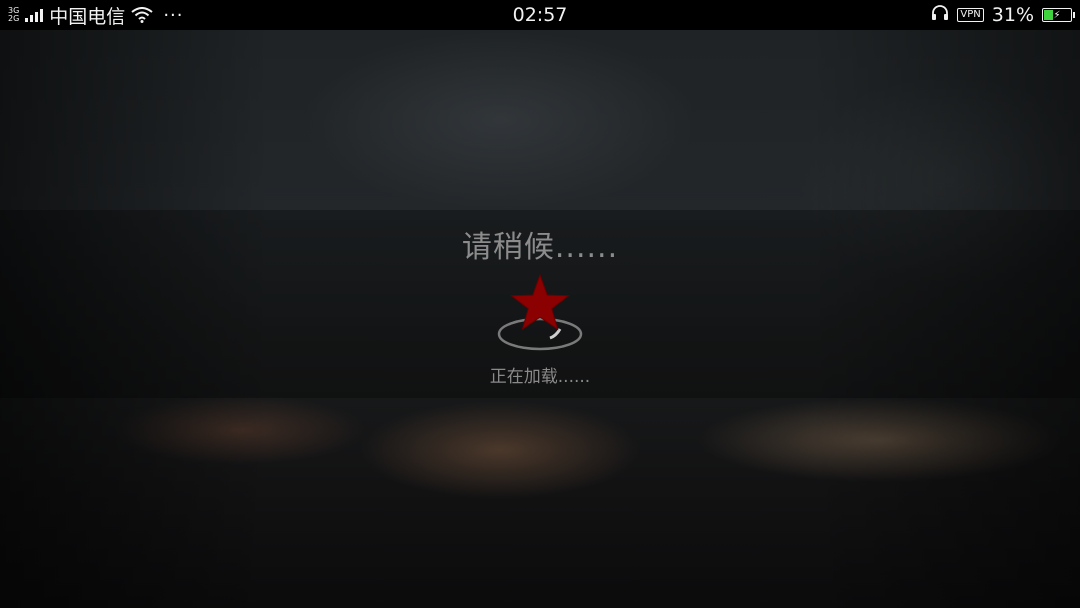  What do you see at coordinates (540, 313) in the screenshot?
I see `loading-spinner` at bounding box center [540, 313].